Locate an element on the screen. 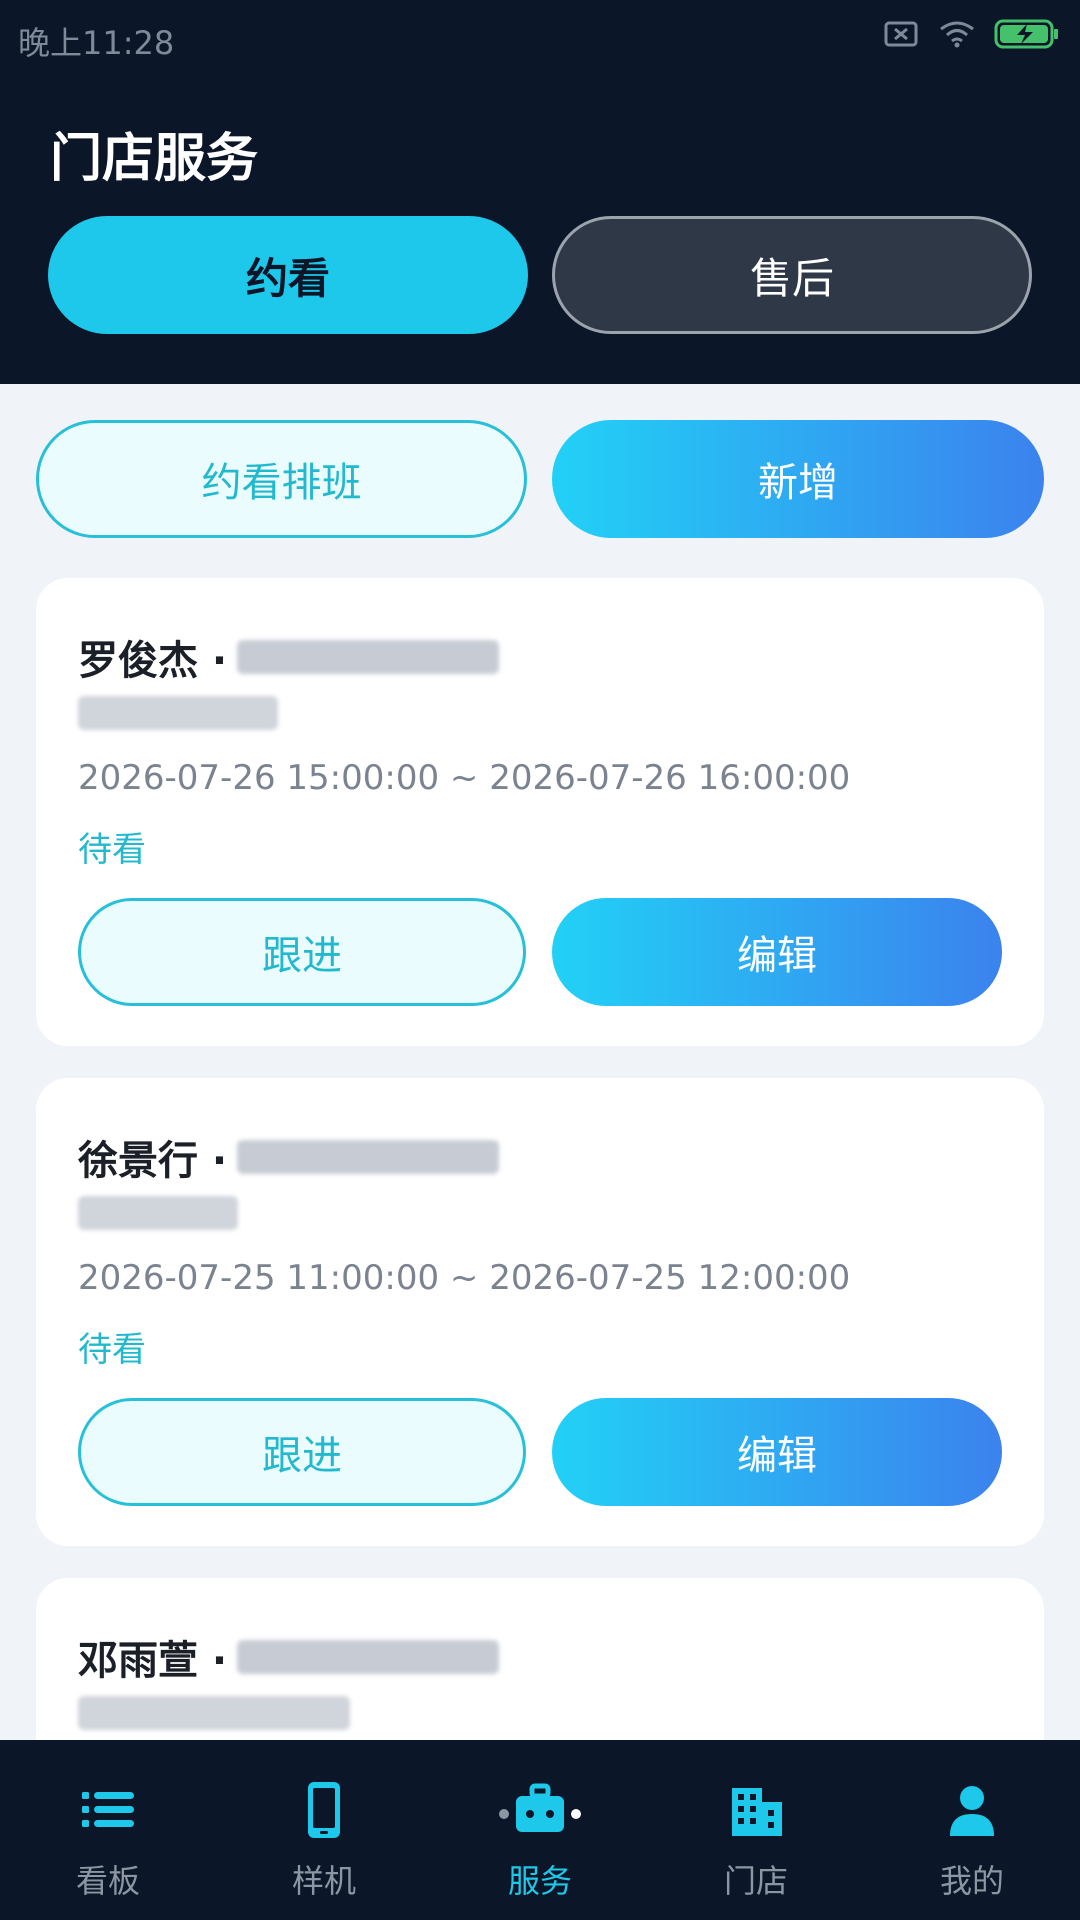 This screenshot has width=1080, height=1920. customer-name: 邓雨萱 · is located at coordinates (153, 1661).